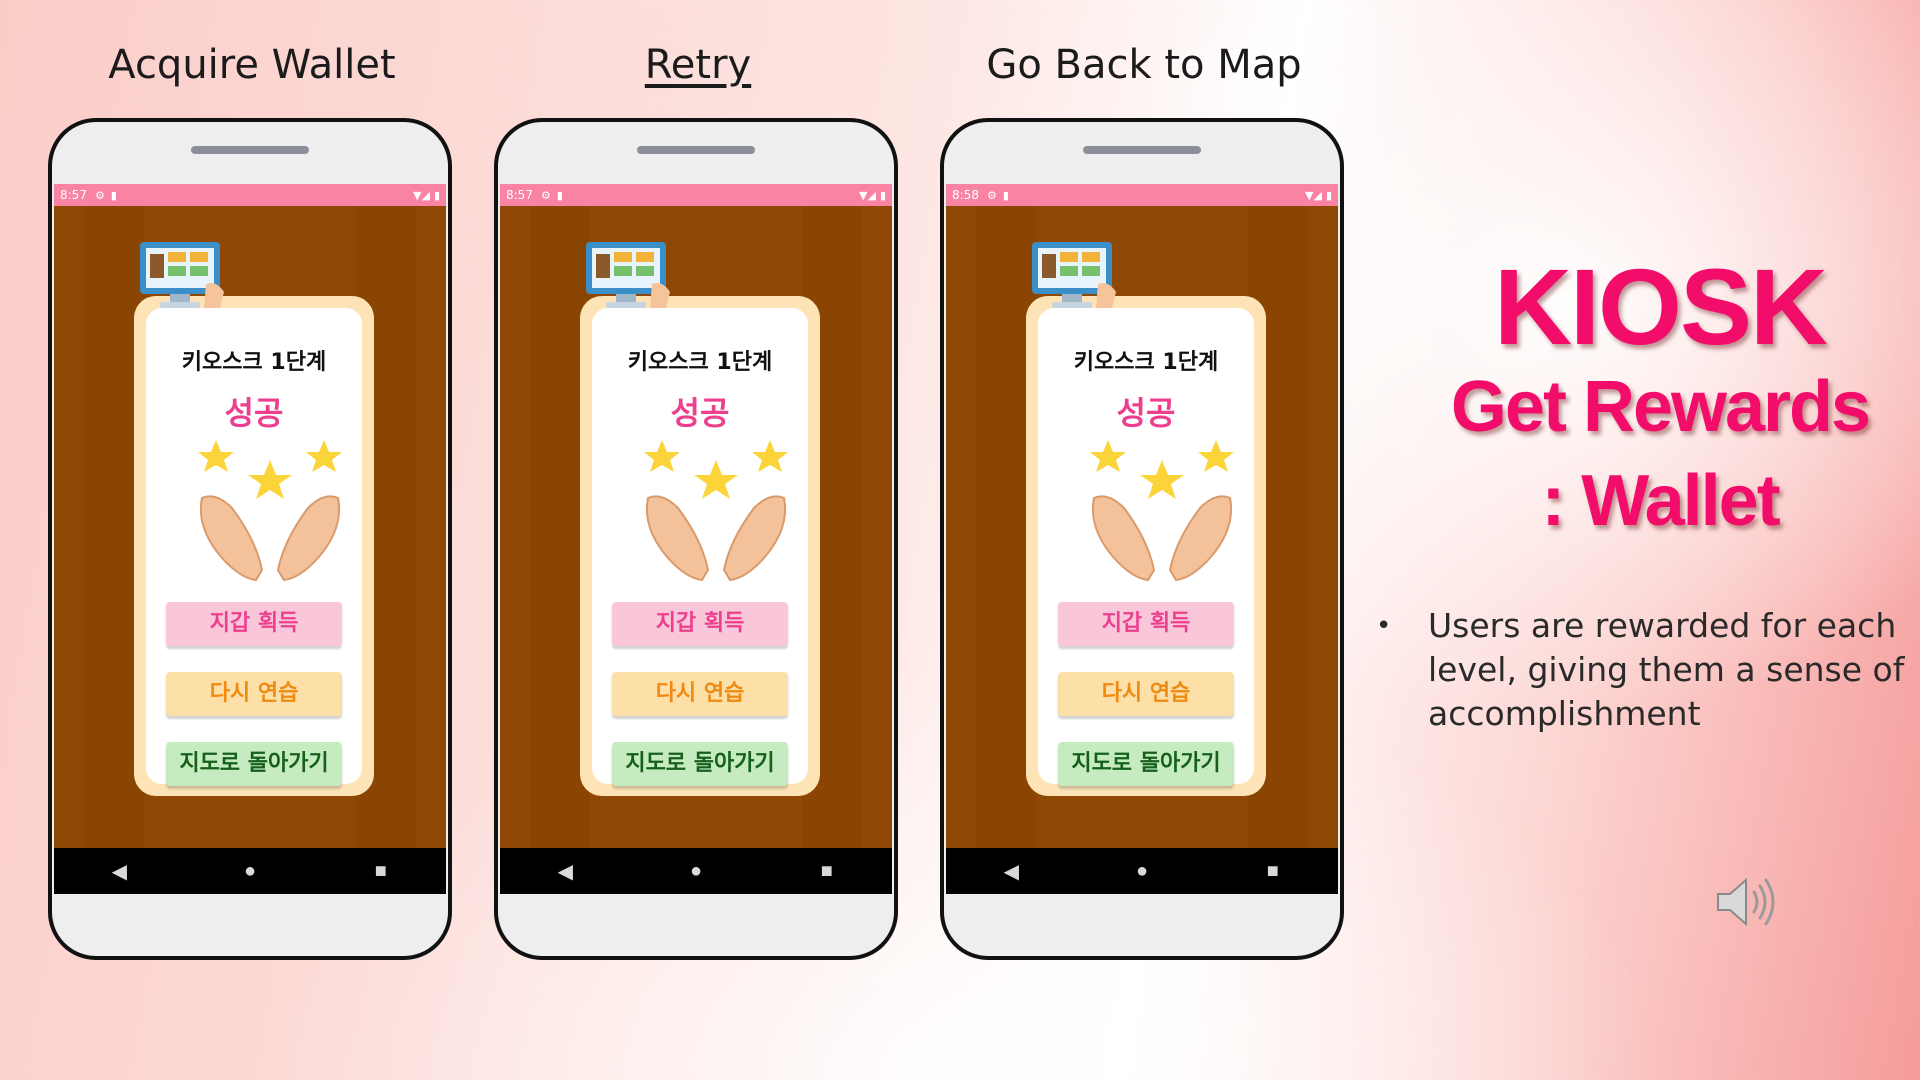  I want to click on speaker-volume-icon, so click(1744, 902).